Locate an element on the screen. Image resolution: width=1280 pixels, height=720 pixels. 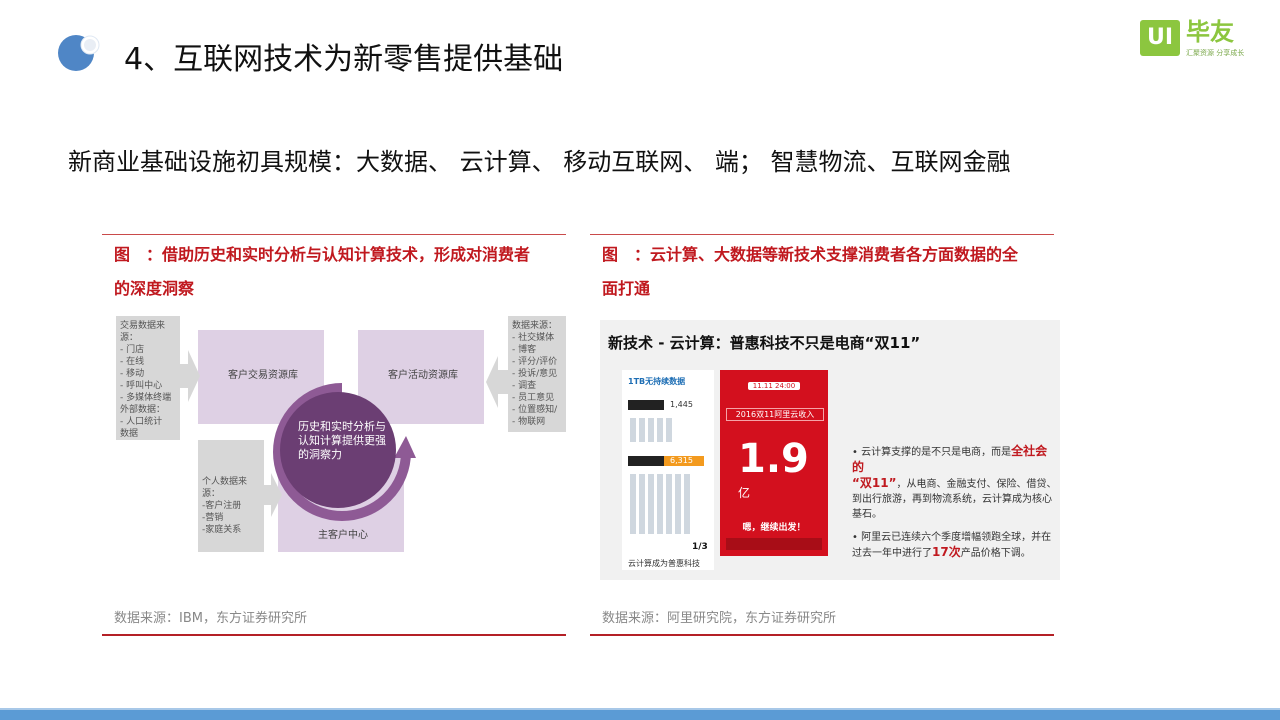
transaction-repository-label: 客户交易资源库 is located at coordinates (263, 375).